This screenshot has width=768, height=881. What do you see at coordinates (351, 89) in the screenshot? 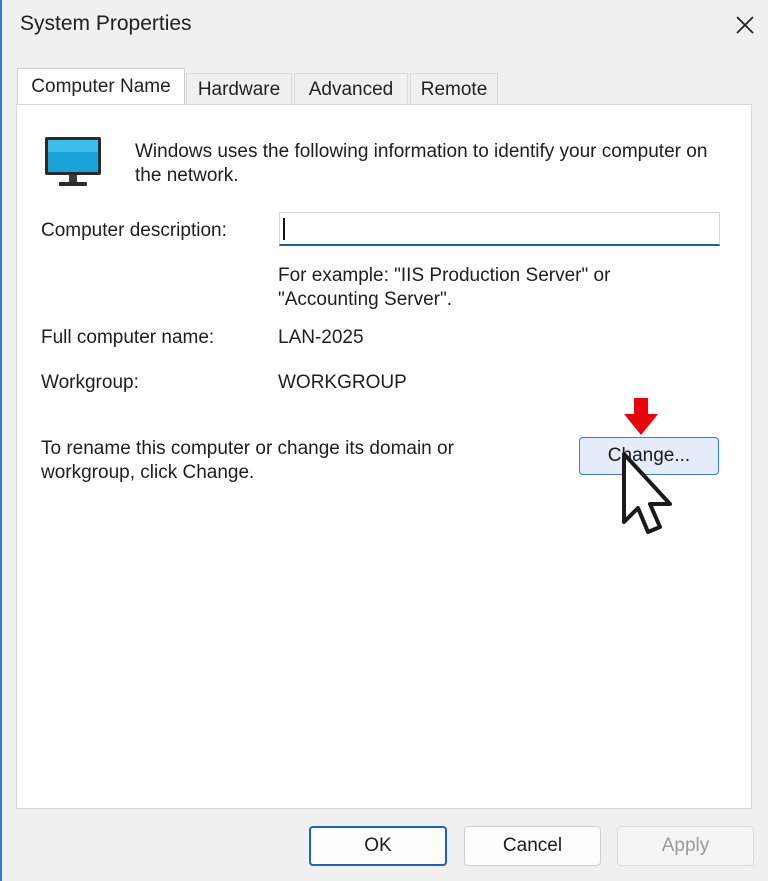
I see `tab-advanced: Advanced` at bounding box center [351, 89].